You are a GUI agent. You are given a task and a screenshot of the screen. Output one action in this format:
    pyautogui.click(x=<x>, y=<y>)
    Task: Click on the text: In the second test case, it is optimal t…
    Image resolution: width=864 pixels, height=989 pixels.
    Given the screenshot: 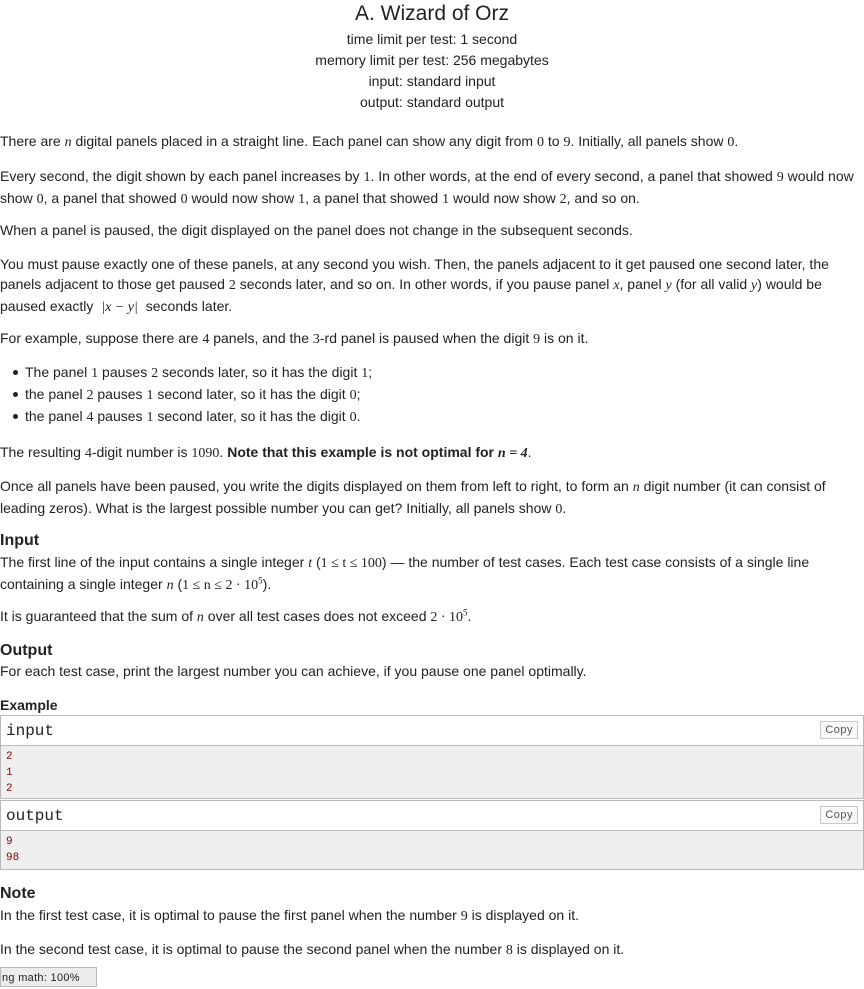 What is the action you would take?
    pyautogui.click(x=253, y=949)
    